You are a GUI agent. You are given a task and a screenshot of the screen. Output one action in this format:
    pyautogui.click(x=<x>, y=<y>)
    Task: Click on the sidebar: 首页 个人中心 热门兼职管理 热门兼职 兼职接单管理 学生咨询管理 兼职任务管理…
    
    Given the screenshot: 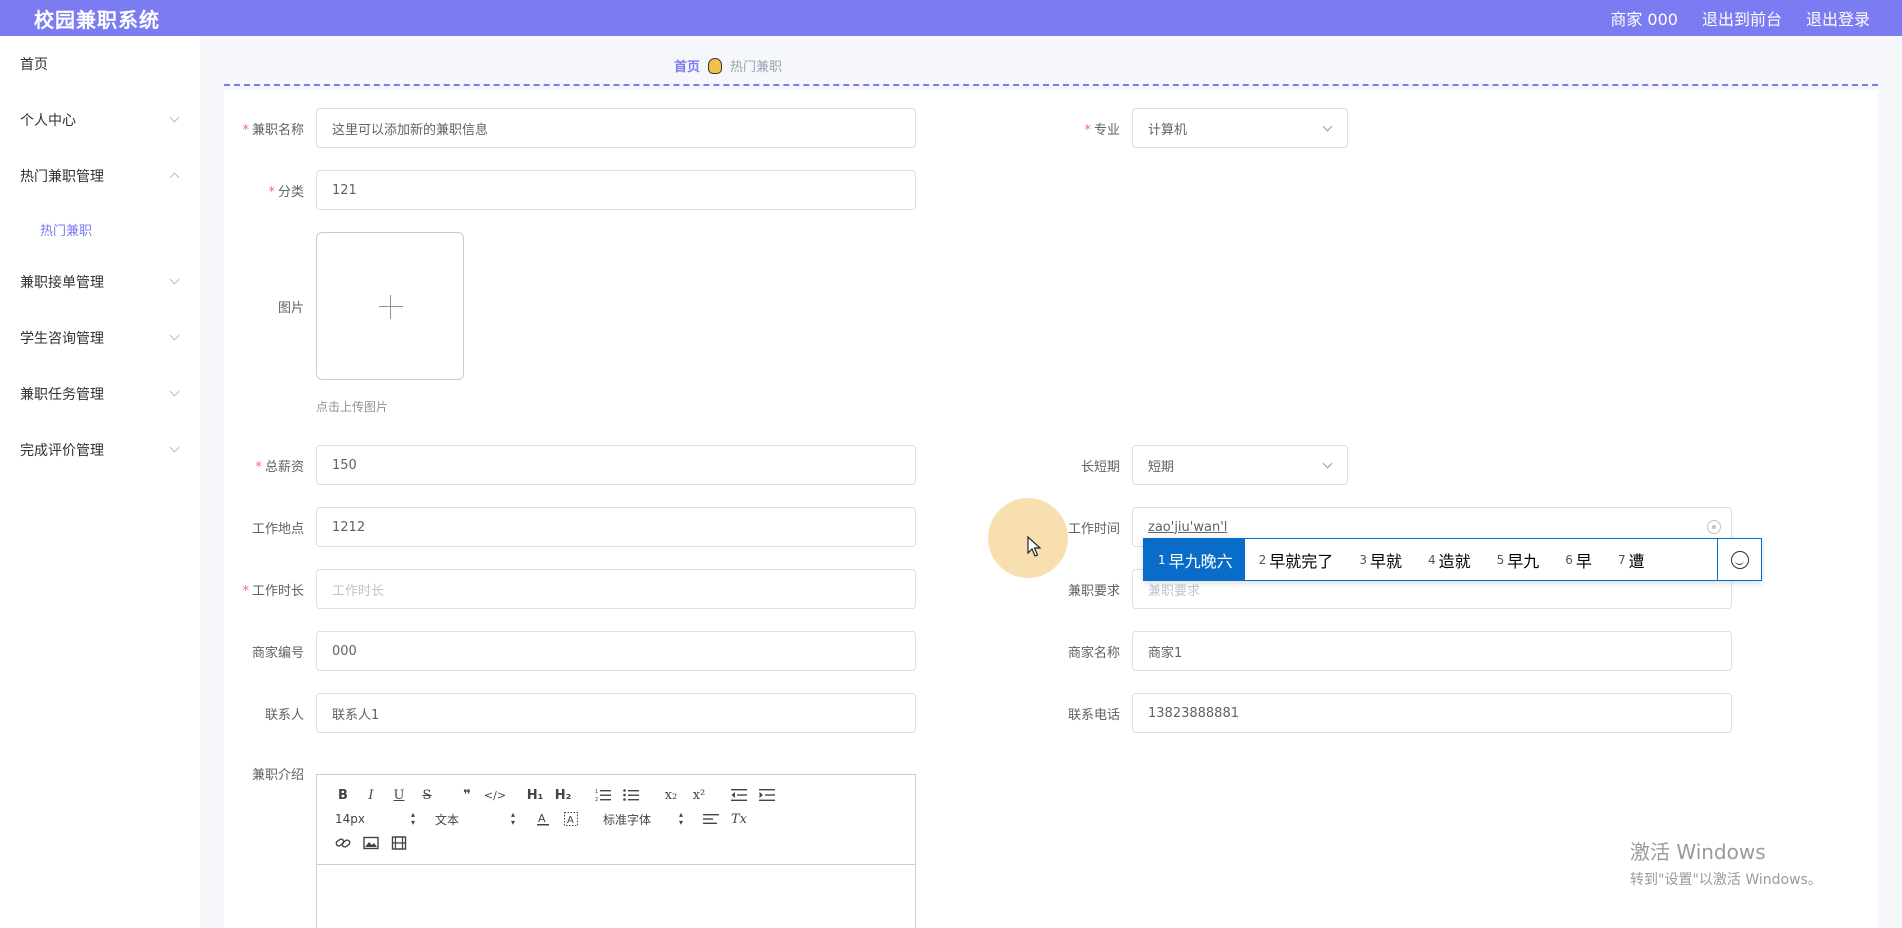 What is the action you would take?
    pyautogui.click(x=100, y=482)
    